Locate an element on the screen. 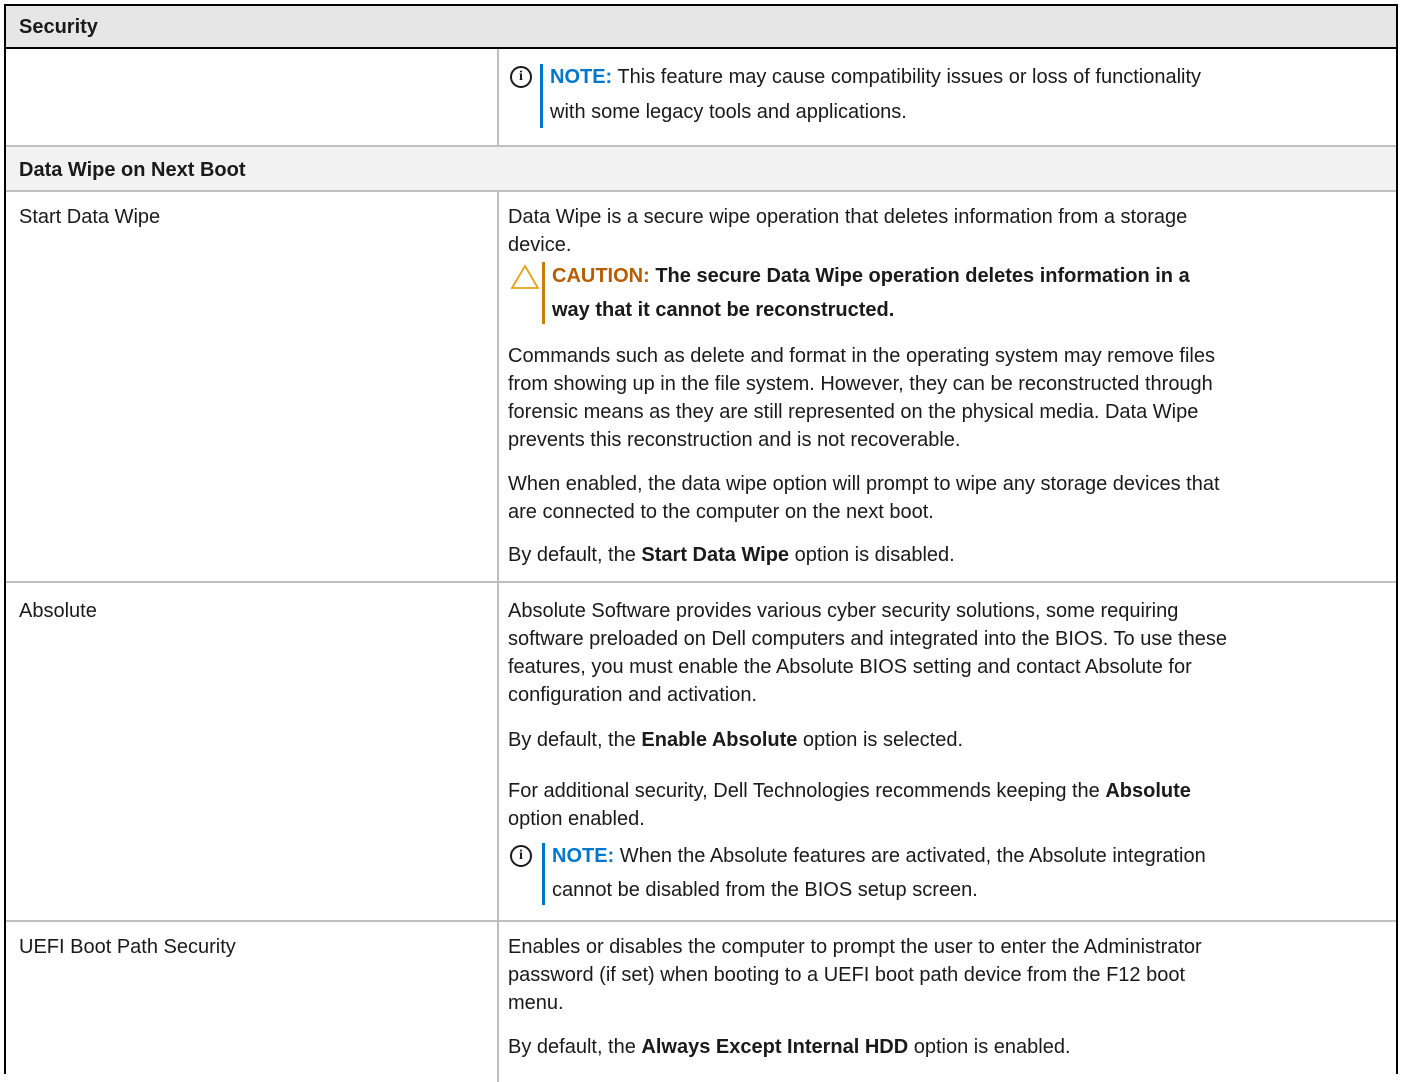 This screenshot has width=1402, height=1082. option-absolute: Absolute is located at coordinates (58, 611).